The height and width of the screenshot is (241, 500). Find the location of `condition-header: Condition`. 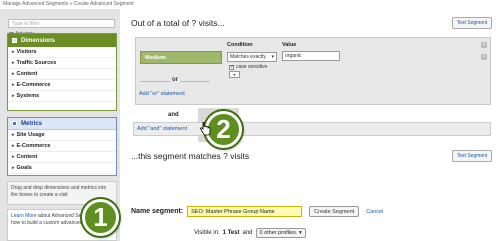

condition-header: Condition is located at coordinates (240, 45).